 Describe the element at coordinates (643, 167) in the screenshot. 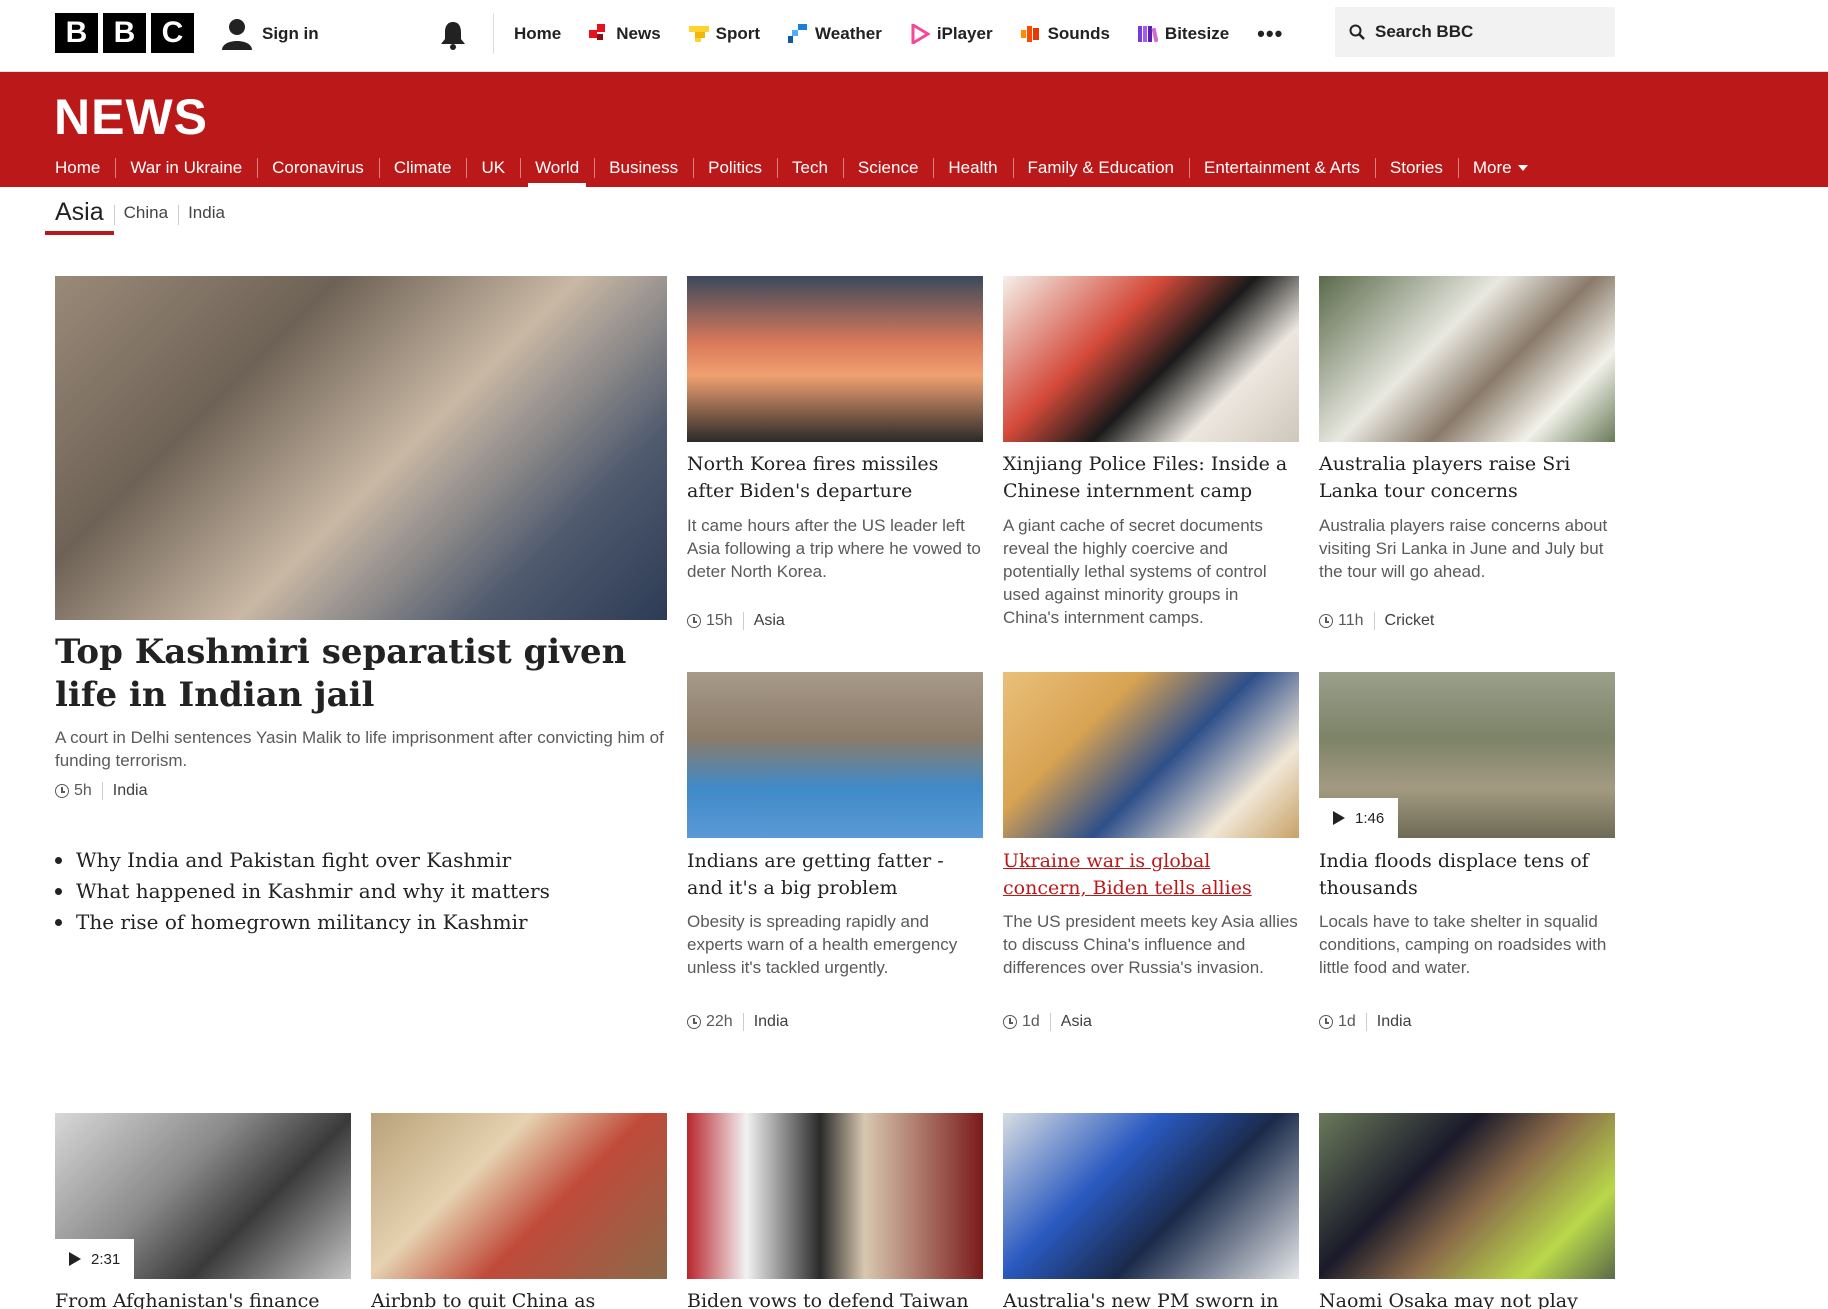

I see `news-nav-business: Business` at that location.